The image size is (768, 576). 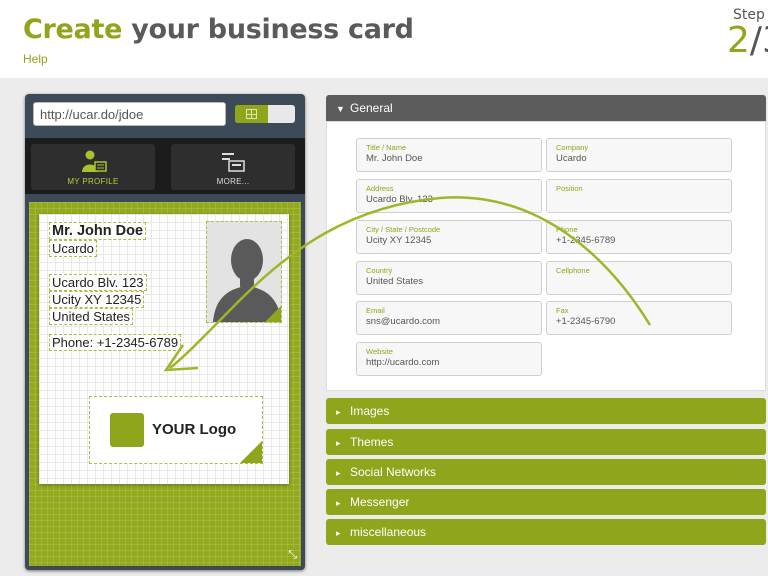 I want to click on grid-view-button, so click(x=251, y=114).